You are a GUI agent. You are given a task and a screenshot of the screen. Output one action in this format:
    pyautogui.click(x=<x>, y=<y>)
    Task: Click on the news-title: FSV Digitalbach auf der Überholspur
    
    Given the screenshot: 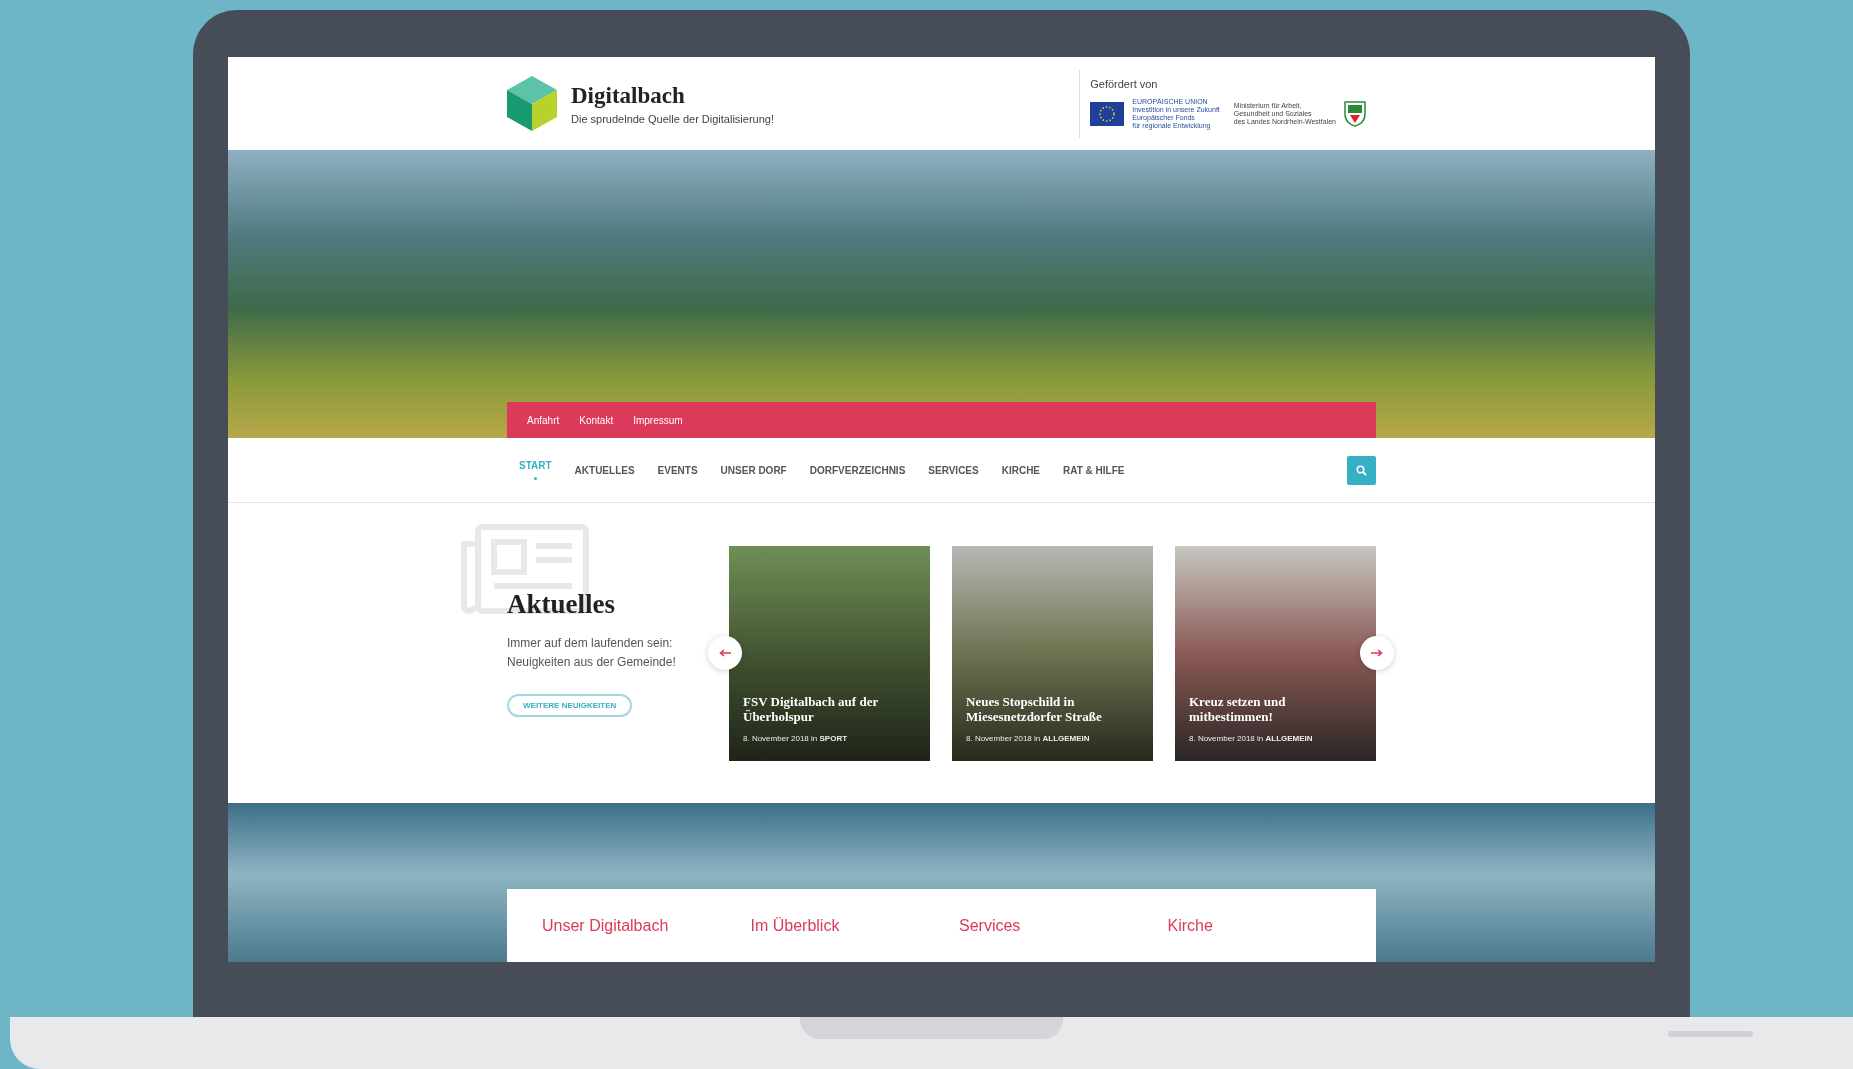 What is the action you would take?
    pyautogui.click(x=829, y=708)
    